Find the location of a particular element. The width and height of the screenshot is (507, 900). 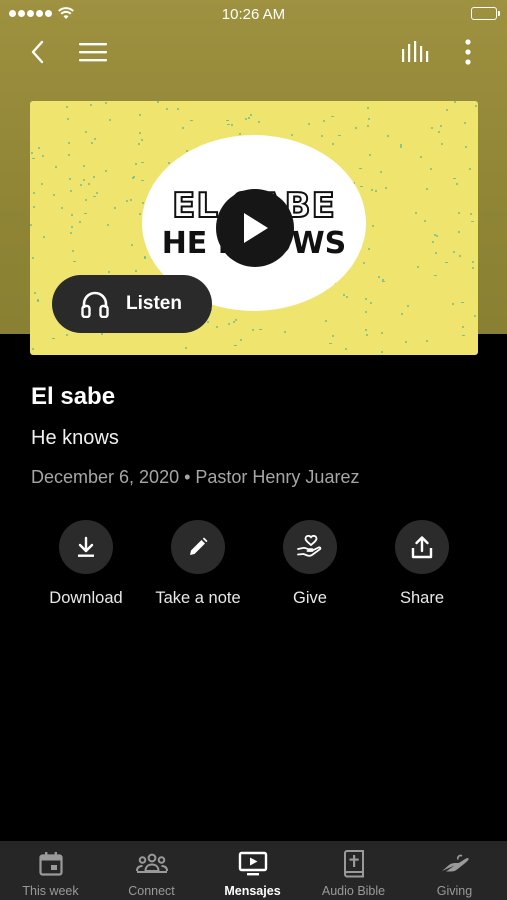

message-subtitle: He knows is located at coordinates (75, 438).